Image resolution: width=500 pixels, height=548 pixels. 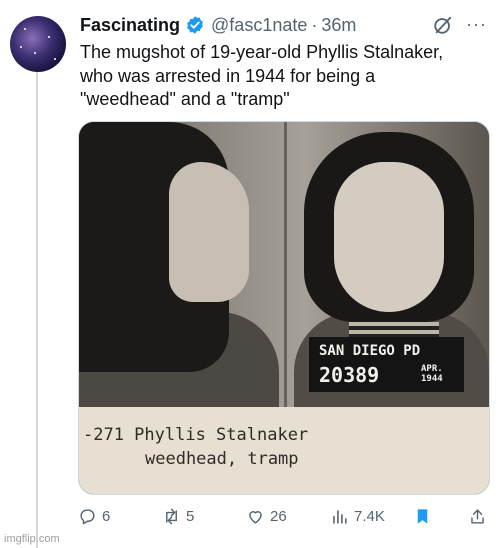 What do you see at coordinates (266, 516) in the screenshot?
I see `like-button: 26` at bounding box center [266, 516].